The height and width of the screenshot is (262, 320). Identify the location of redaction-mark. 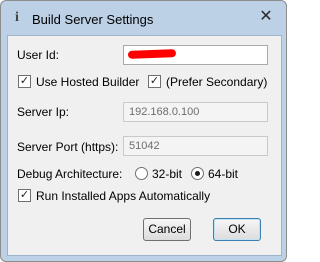
(152, 54).